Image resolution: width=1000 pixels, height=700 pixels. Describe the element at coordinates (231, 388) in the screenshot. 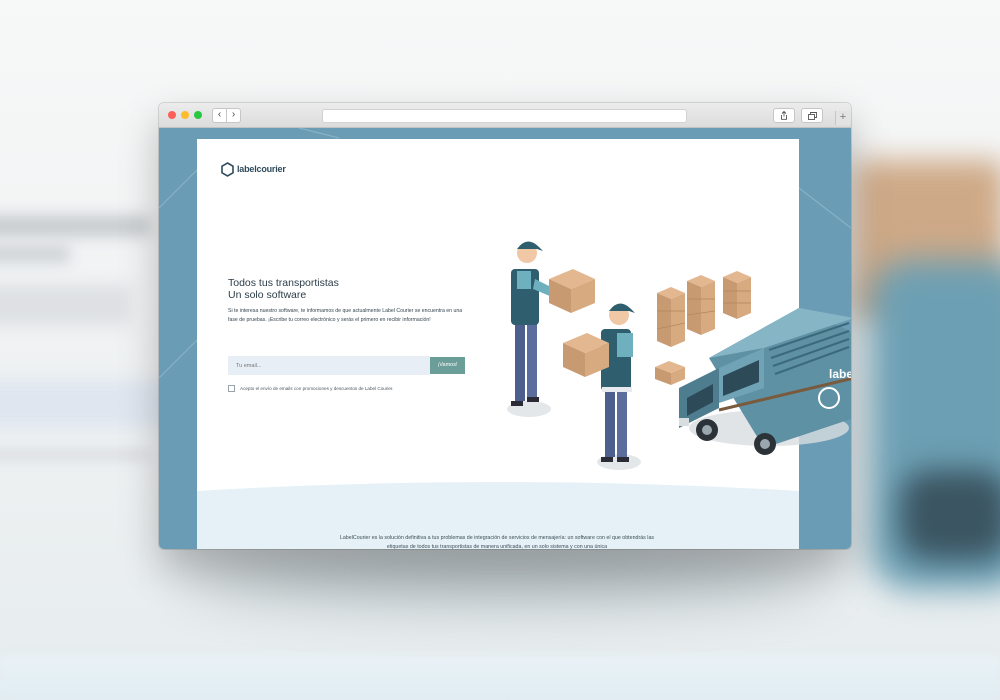

I see `consent-checkbox` at that location.